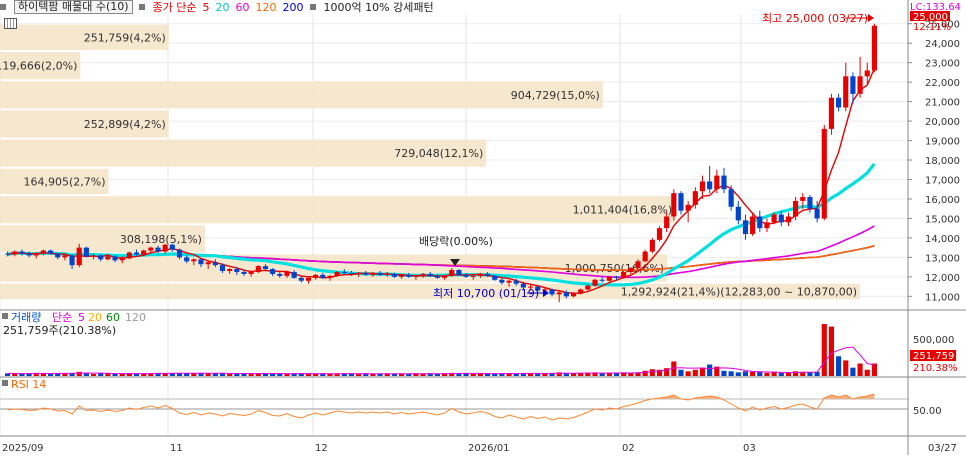 The image size is (966, 458). Describe the element at coordinates (739, 291) in the screenshot. I see `volume-profile-label: 1,292,924(21,4%)(12,283,00 ~ 10,870,00)` at that location.